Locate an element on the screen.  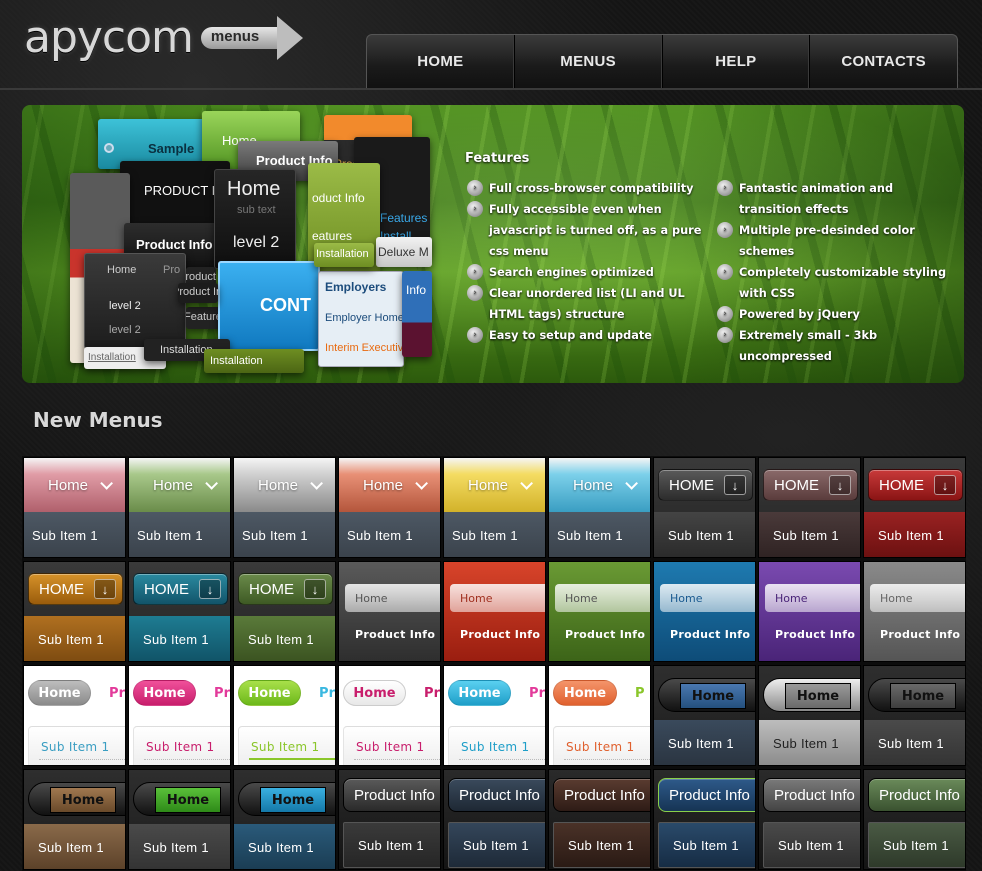
collage-level2-a-label: level 2 is located at coordinates (125, 306).